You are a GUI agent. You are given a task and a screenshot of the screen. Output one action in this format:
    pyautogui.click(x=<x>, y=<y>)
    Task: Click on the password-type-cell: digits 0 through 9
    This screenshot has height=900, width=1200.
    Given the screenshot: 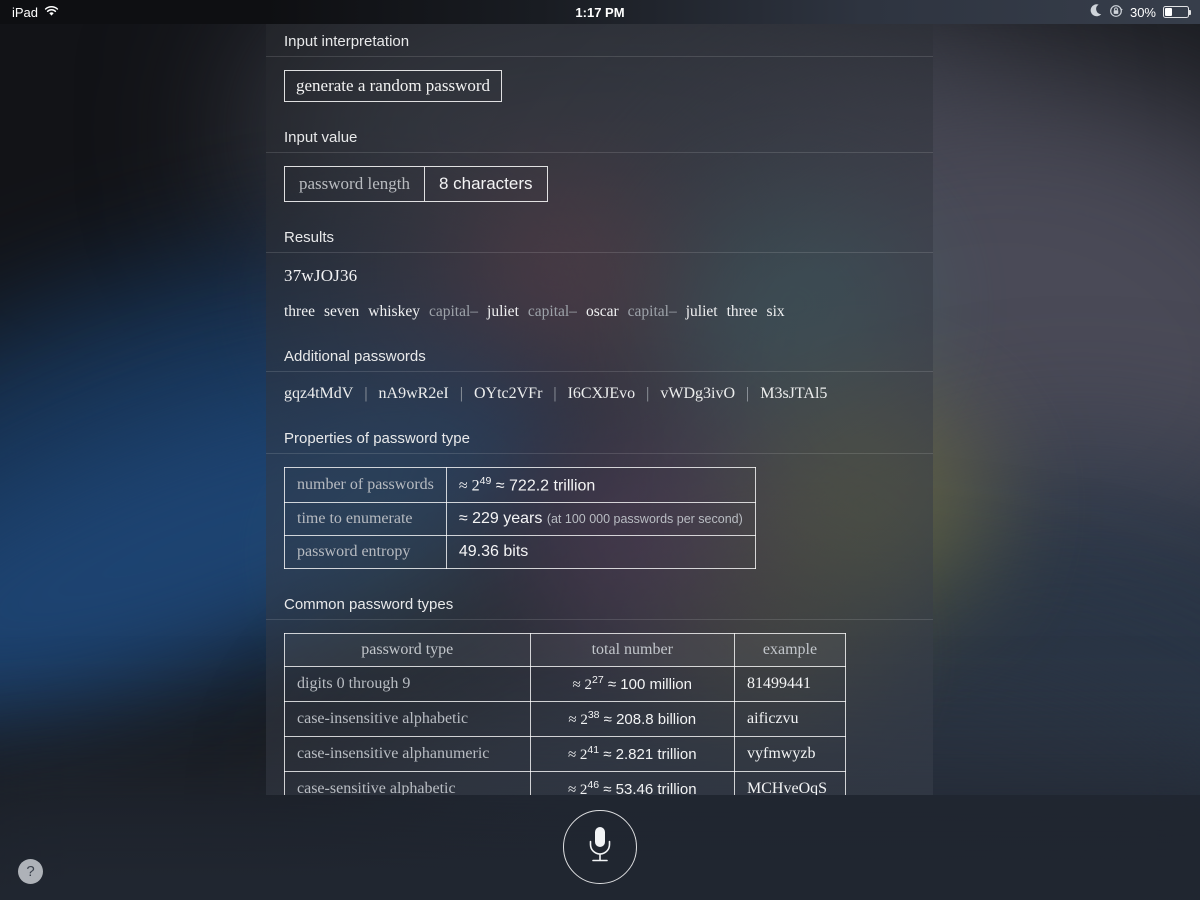 What is the action you would take?
    pyautogui.click(x=407, y=684)
    